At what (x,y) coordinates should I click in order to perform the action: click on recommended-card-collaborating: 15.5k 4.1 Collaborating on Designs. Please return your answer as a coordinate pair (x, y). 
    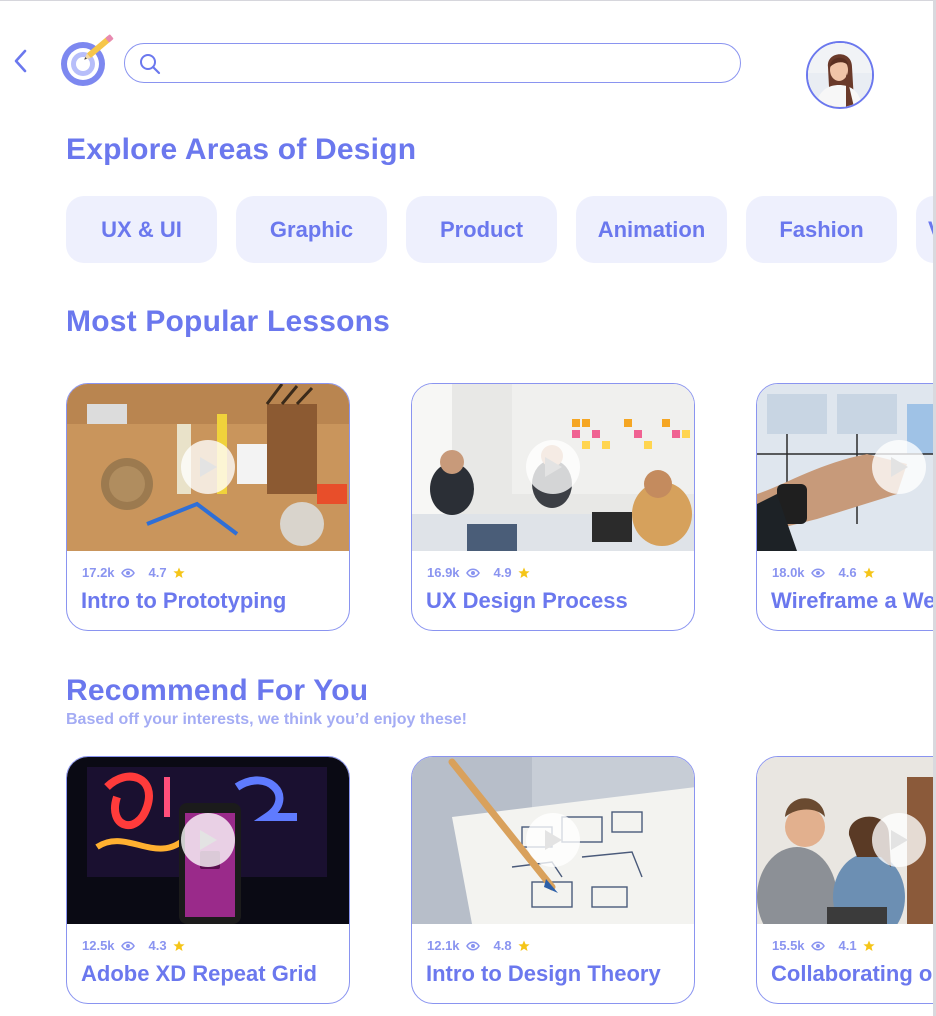
    Looking at the image, I should click on (844, 880).